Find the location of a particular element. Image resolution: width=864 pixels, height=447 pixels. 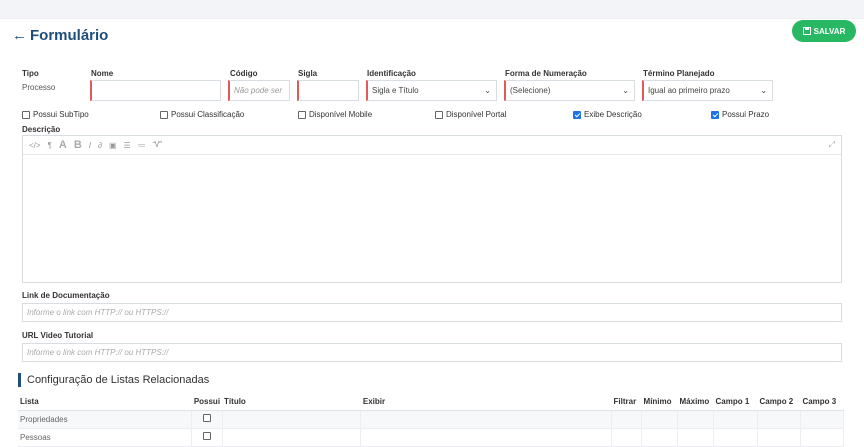

table-row: Propriedades is located at coordinates (431, 419).